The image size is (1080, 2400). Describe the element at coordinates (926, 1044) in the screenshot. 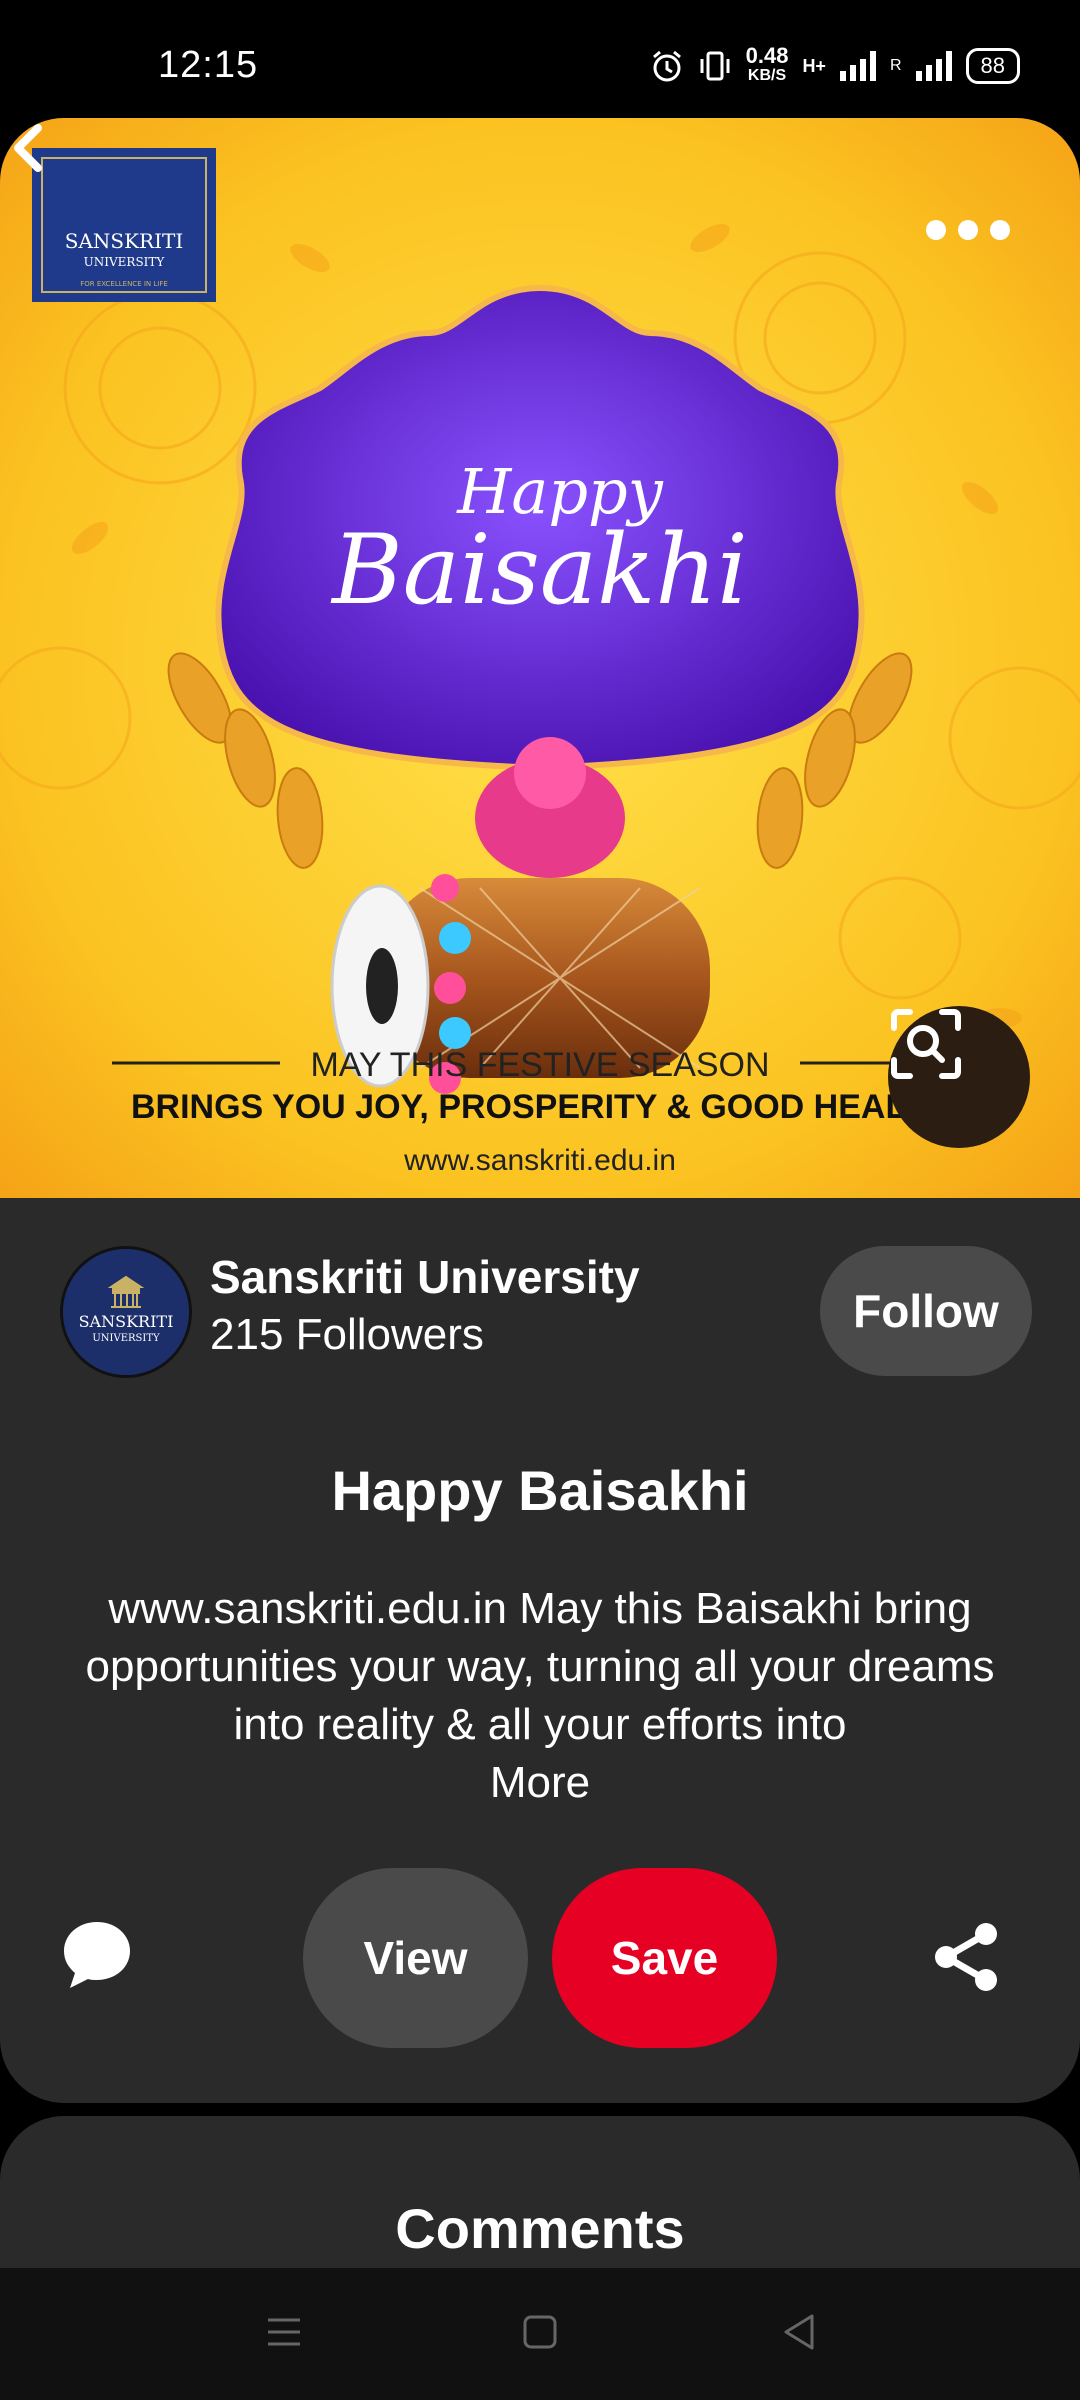

I see `lens-search-icon` at that location.